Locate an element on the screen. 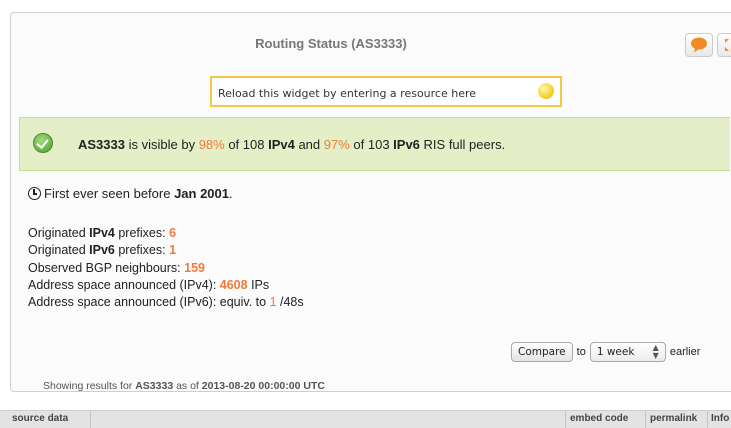  banner-asn: AS3333 is located at coordinates (101, 144).